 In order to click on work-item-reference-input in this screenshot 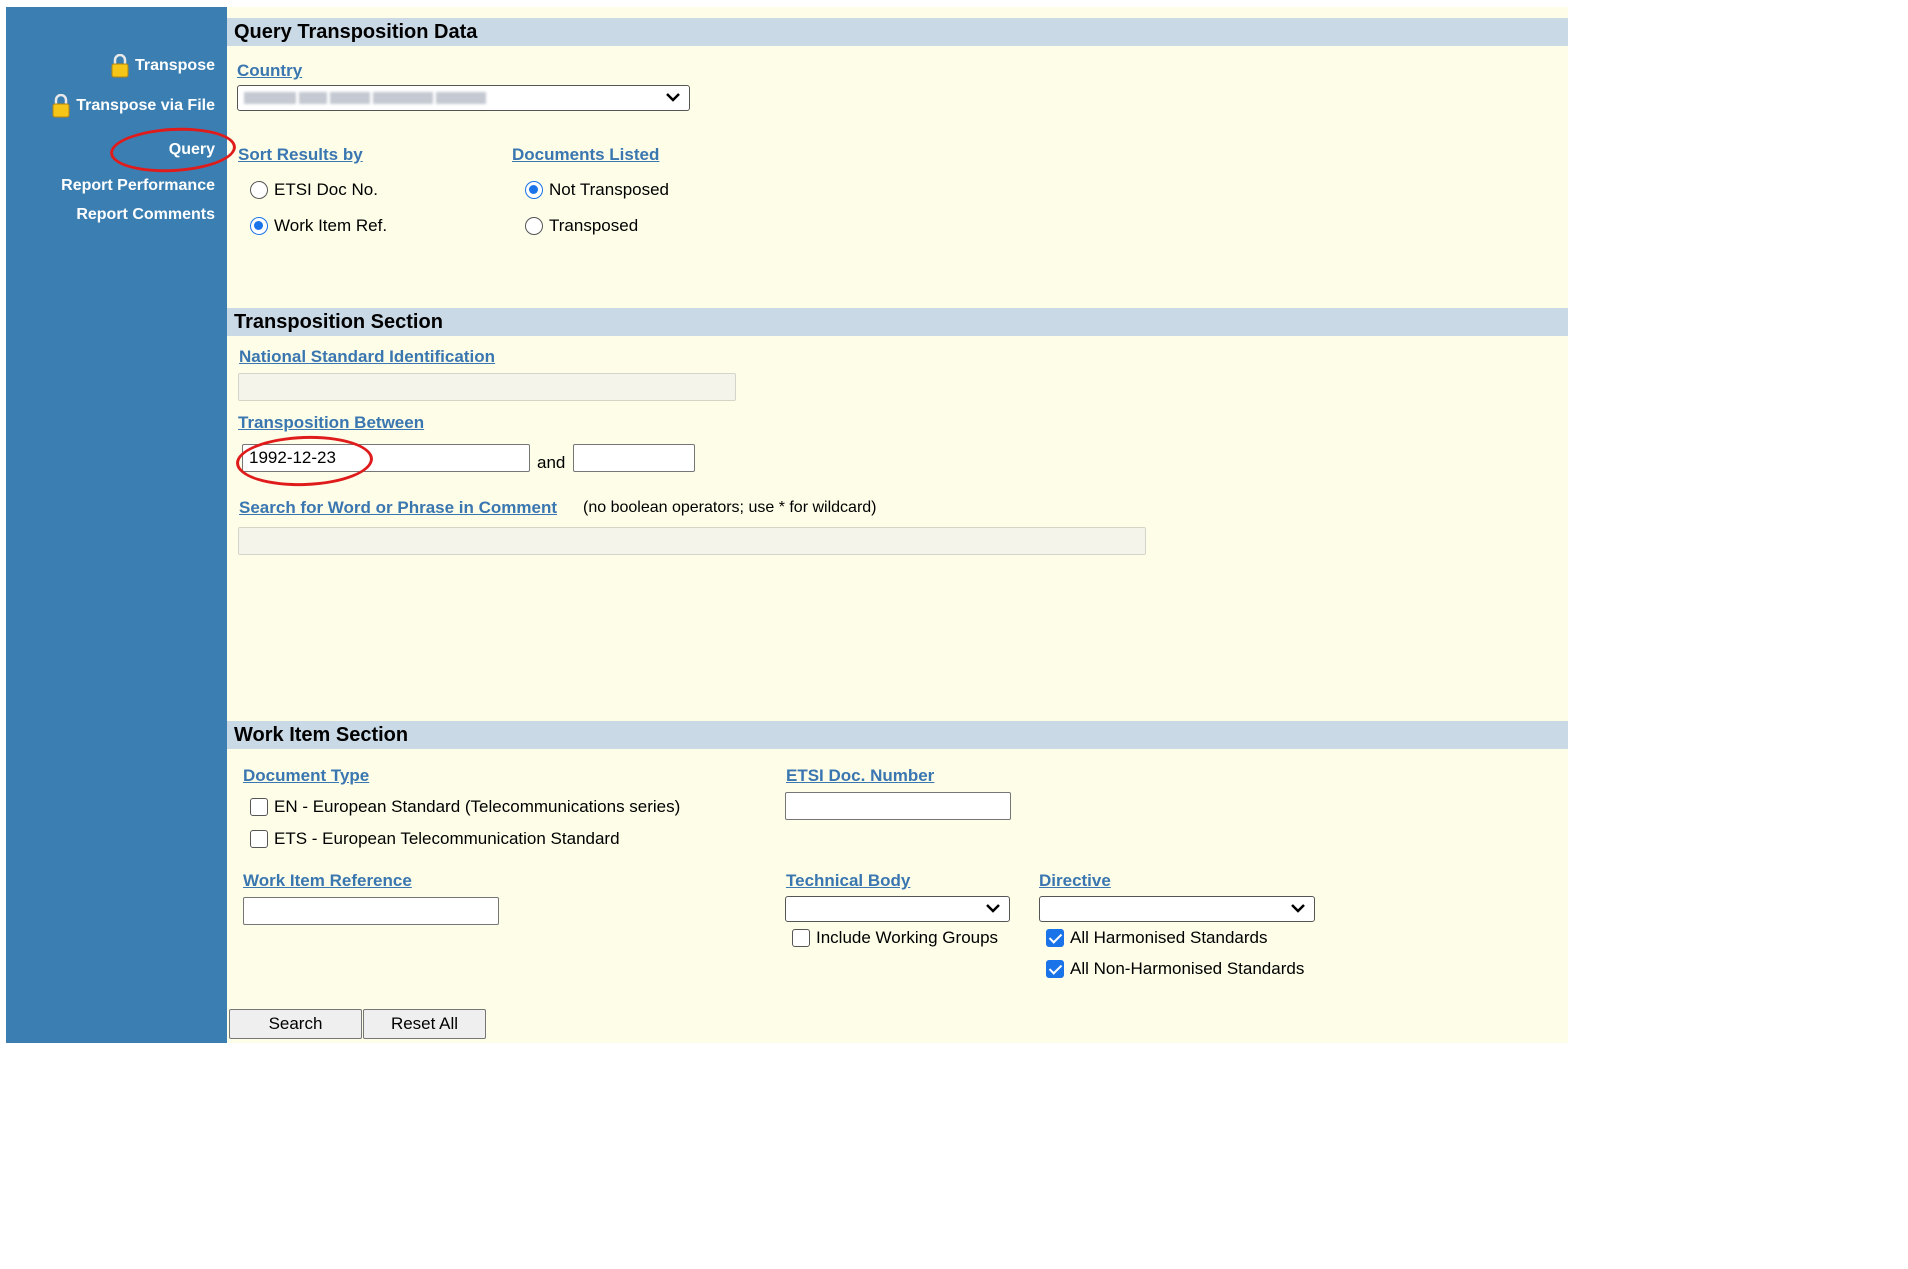, I will do `click(371, 911)`.